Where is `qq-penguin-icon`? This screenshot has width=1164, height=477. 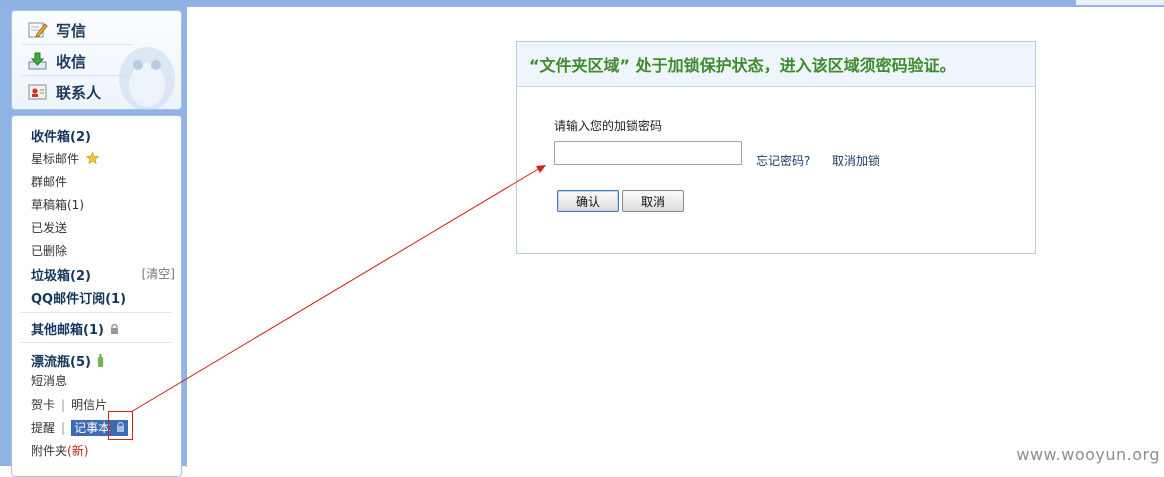
qq-penguin-icon is located at coordinates (147, 78).